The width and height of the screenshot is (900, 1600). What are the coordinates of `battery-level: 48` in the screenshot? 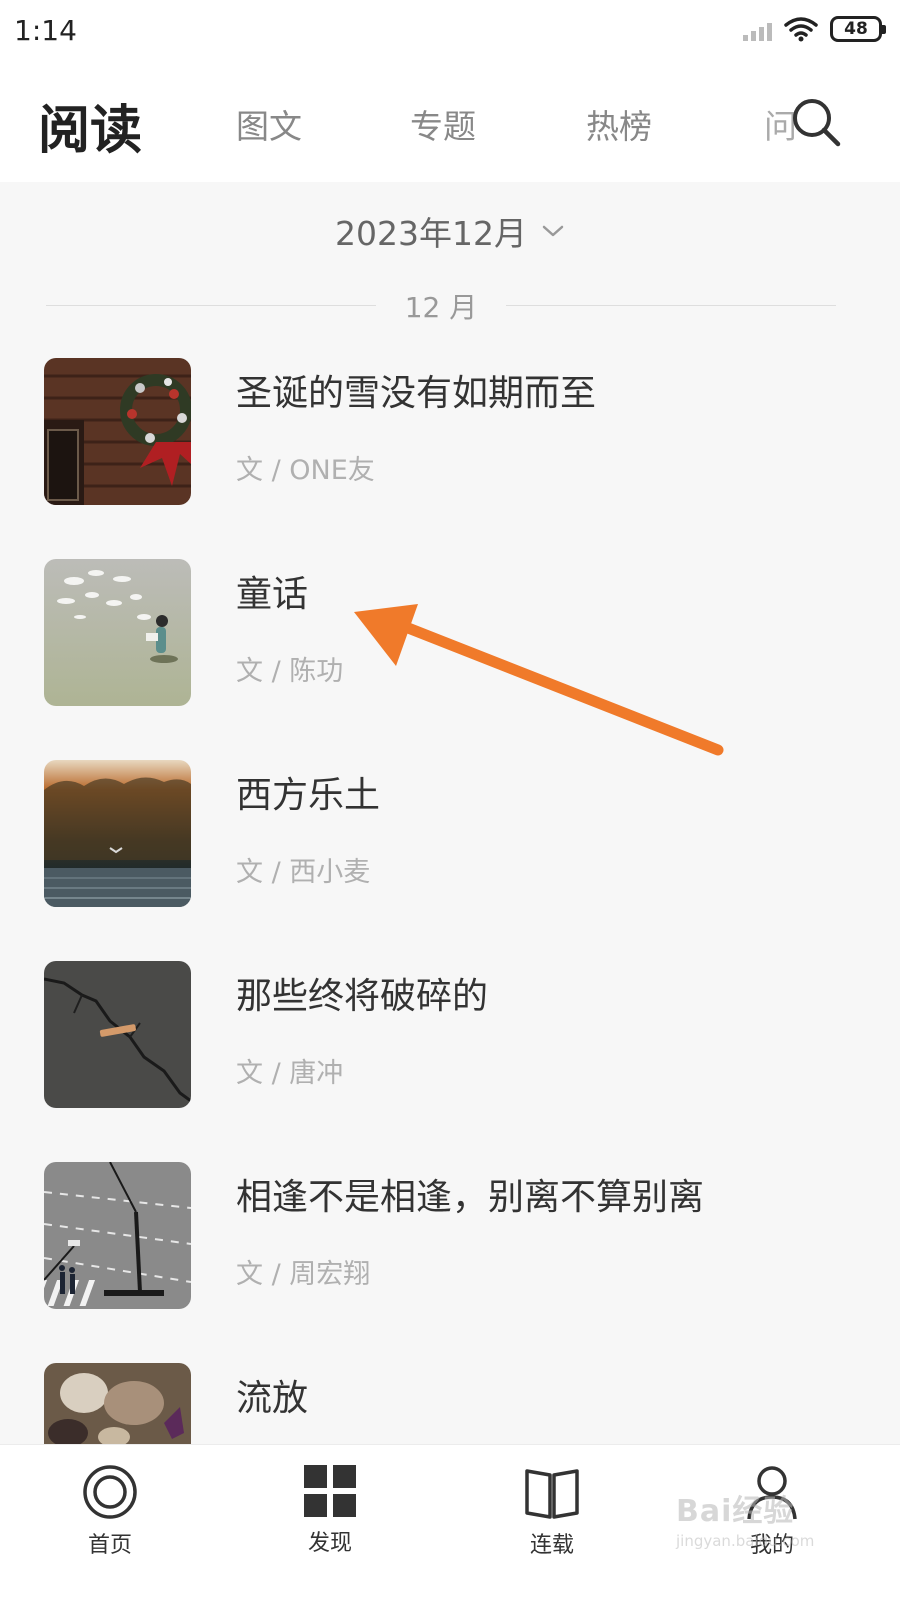 It's located at (856, 29).